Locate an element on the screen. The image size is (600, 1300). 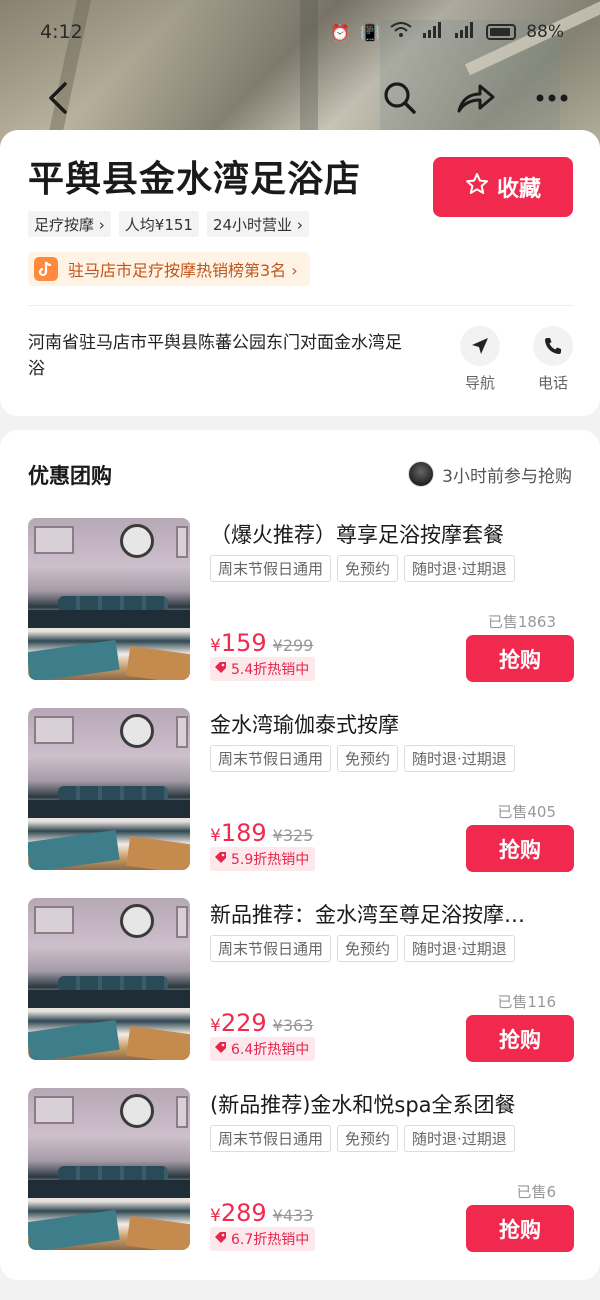
recent-purchase-text: 3小时前参与抢购 is located at coordinates (507, 476).